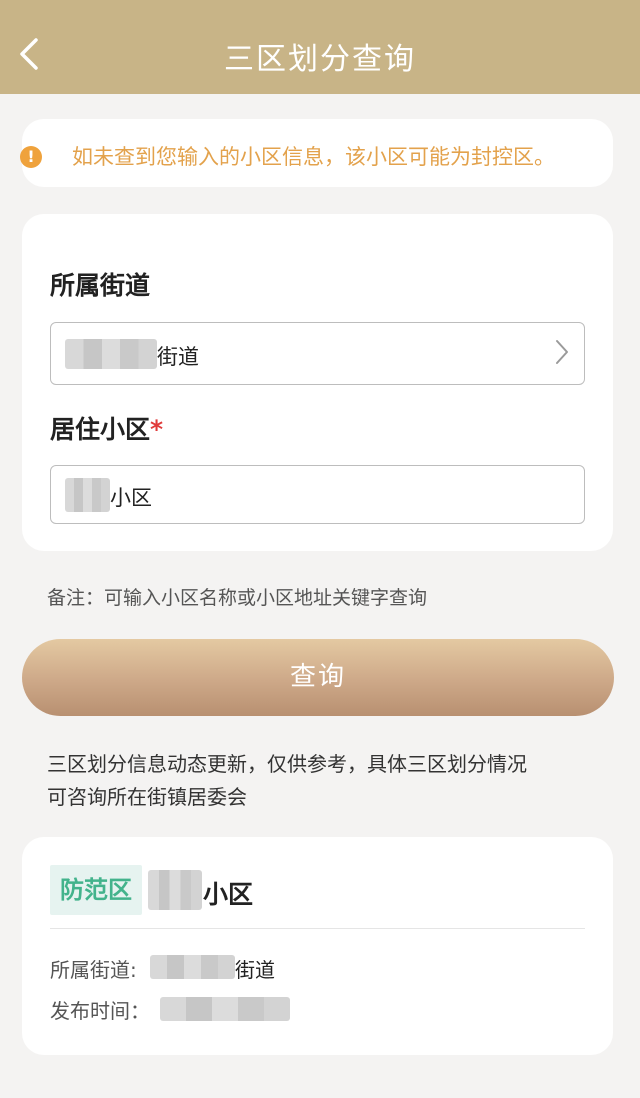  What do you see at coordinates (93, 970) in the screenshot?
I see `result-street-label: 所属街道:` at bounding box center [93, 970].